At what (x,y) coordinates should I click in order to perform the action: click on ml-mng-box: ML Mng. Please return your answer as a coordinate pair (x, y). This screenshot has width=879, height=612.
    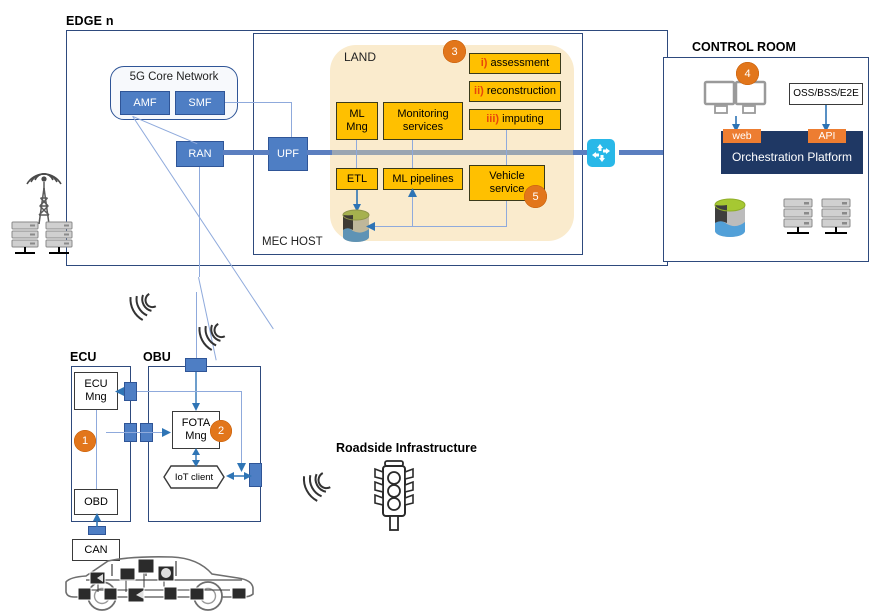
    Looking at the image, I should click on (357, 121).